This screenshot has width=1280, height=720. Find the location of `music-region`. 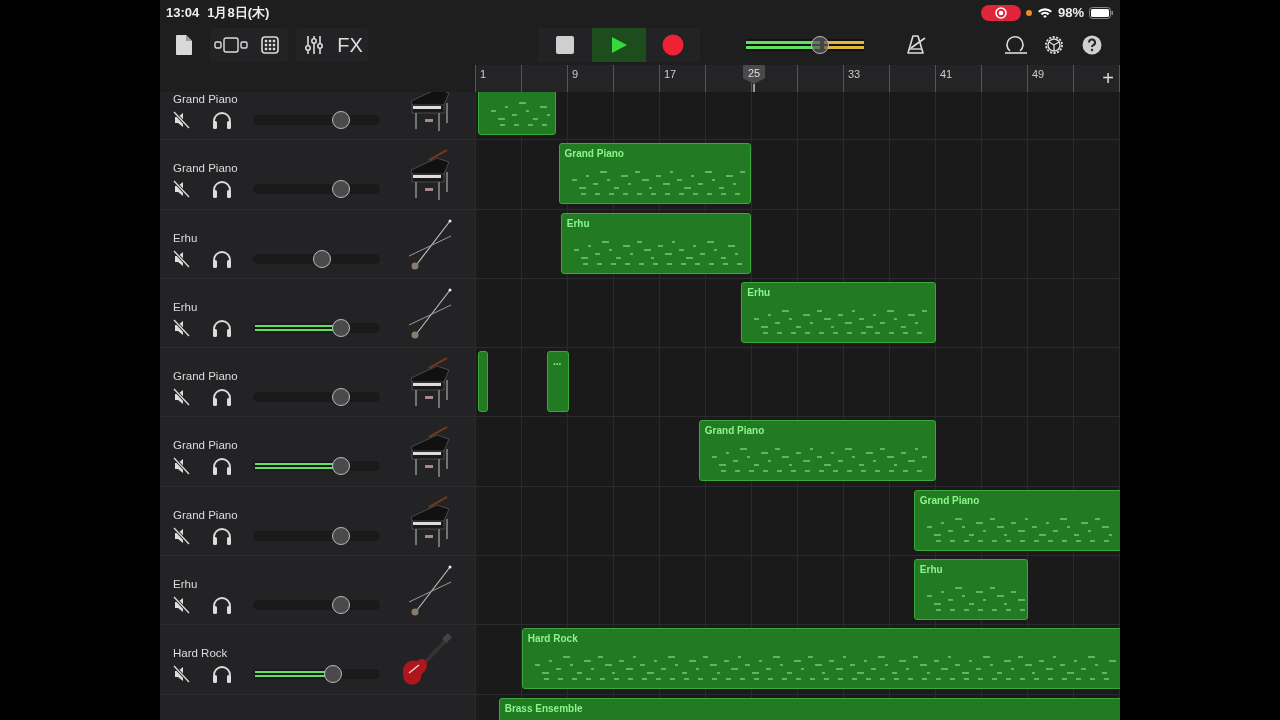

music-region is located at coordinates (483, 382).